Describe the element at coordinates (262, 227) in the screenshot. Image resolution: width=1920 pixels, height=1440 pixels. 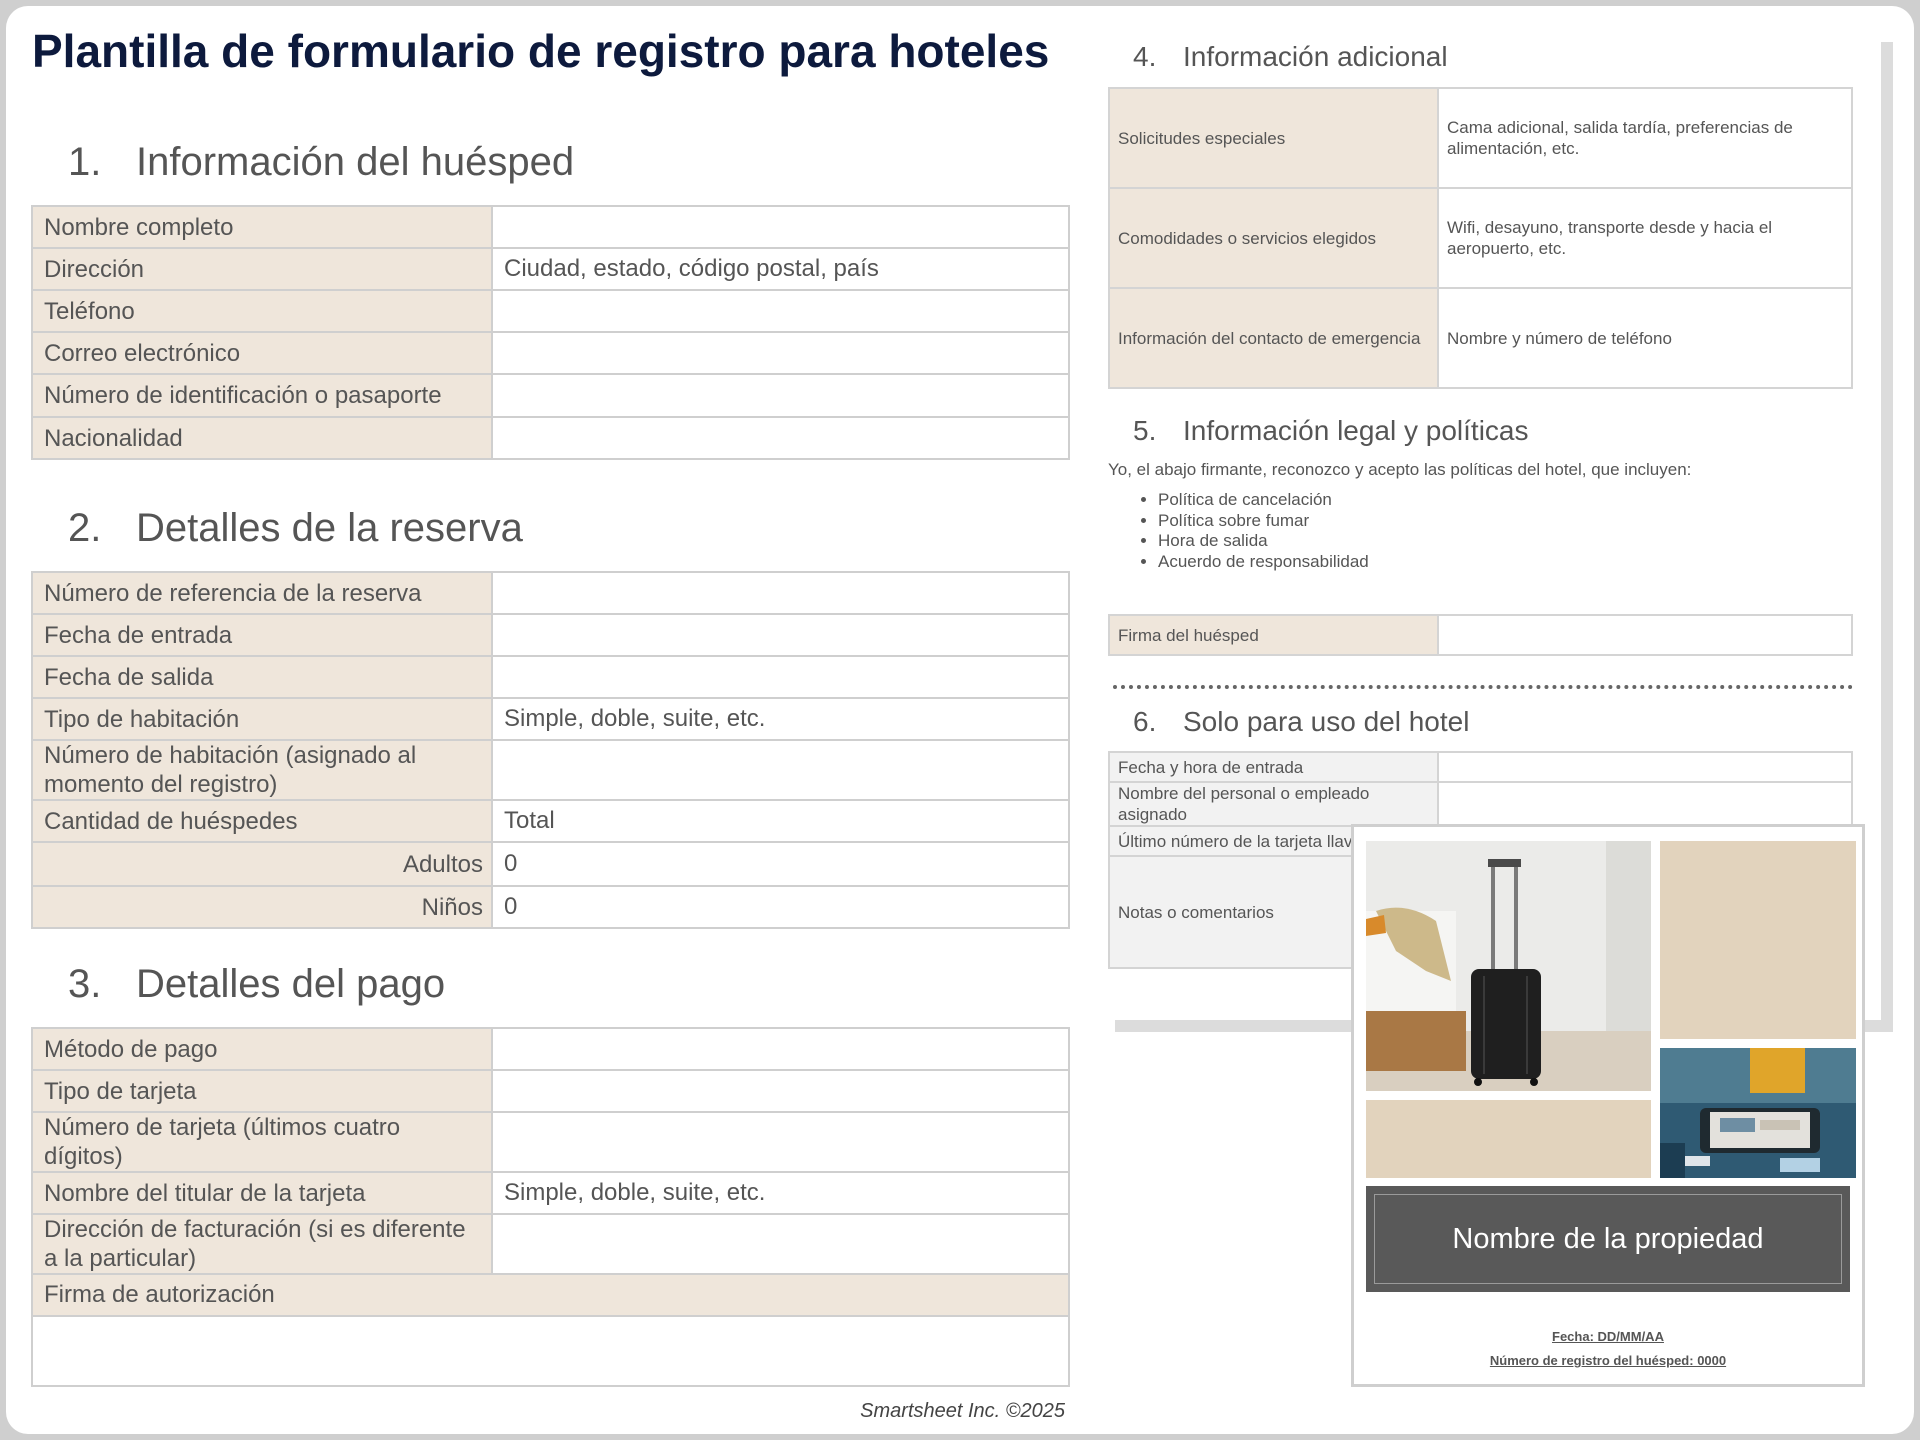
I see `field-label: Nombre completo` at that location.